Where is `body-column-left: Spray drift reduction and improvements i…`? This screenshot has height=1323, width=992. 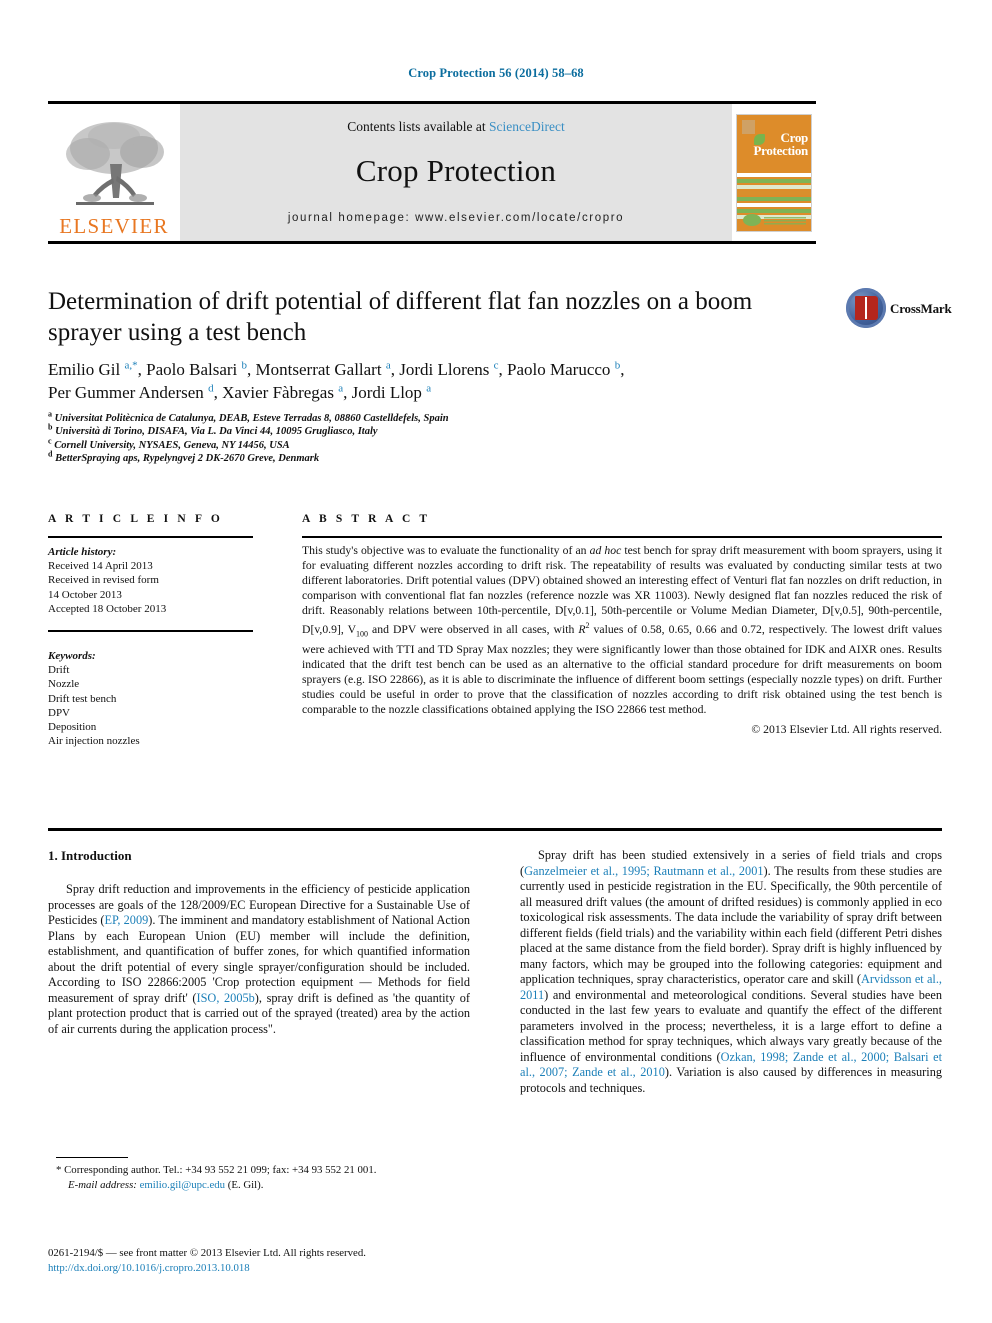
body-column-left: Spray drift reduction and improvements i… is located at coordinates (259, 959).